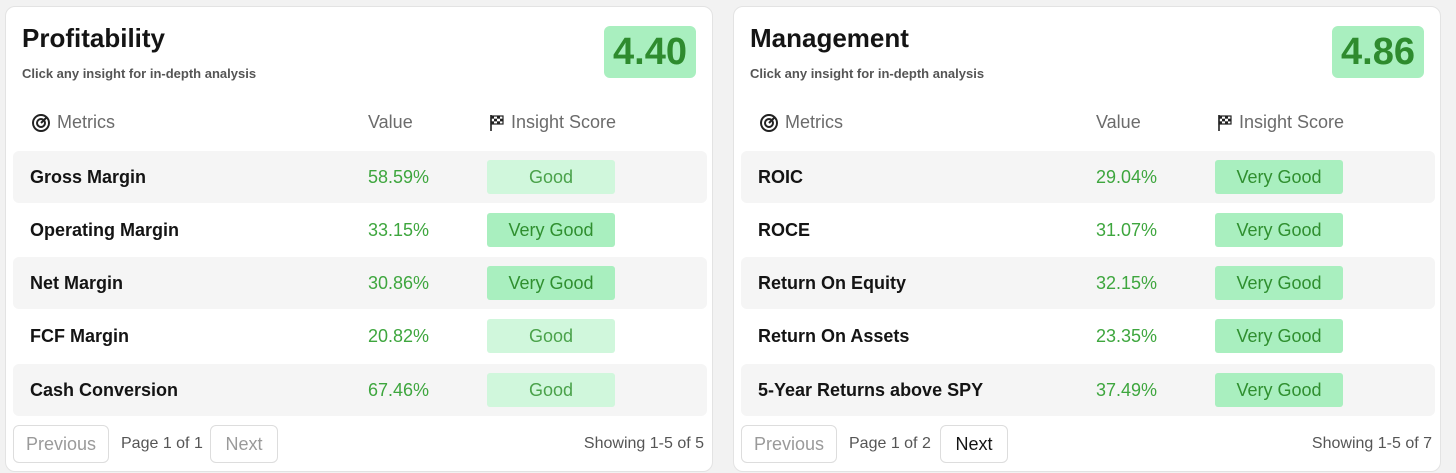  Describe the element at coordinates (1127, 390) in the screenshot. I see `metric-value: 37.49%` at that location.